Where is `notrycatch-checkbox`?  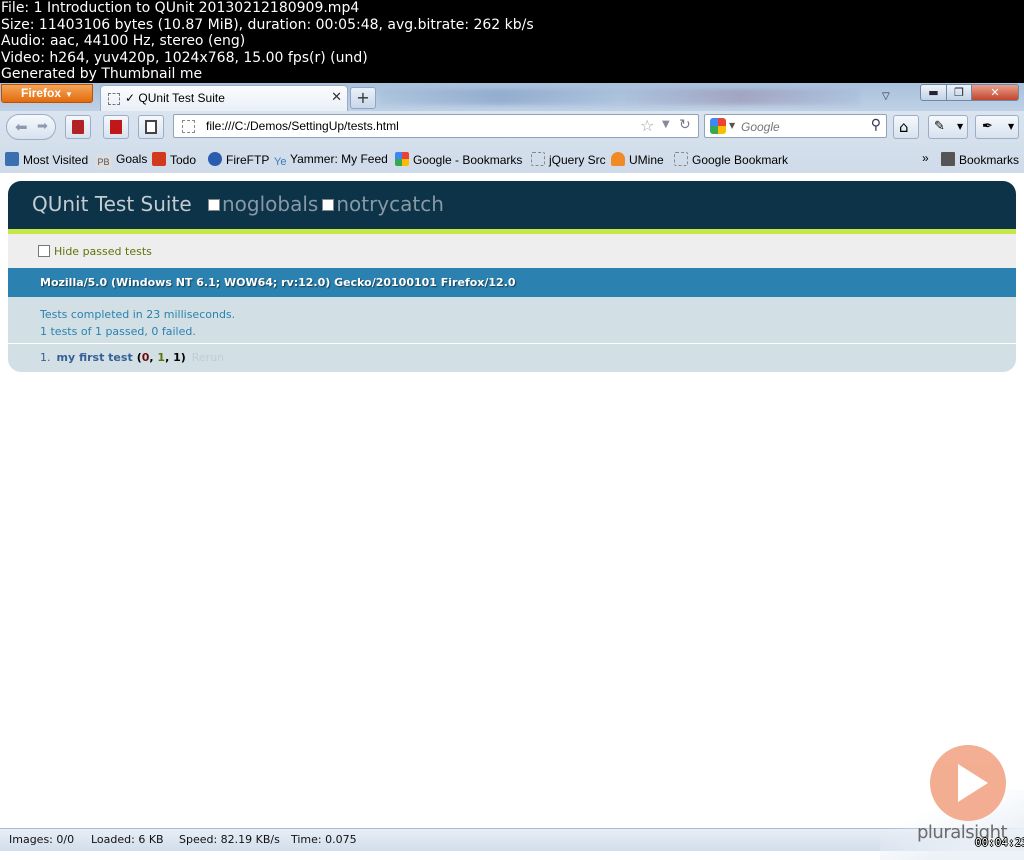 notrycatch-checkbox is located at coordinates (328, 205).